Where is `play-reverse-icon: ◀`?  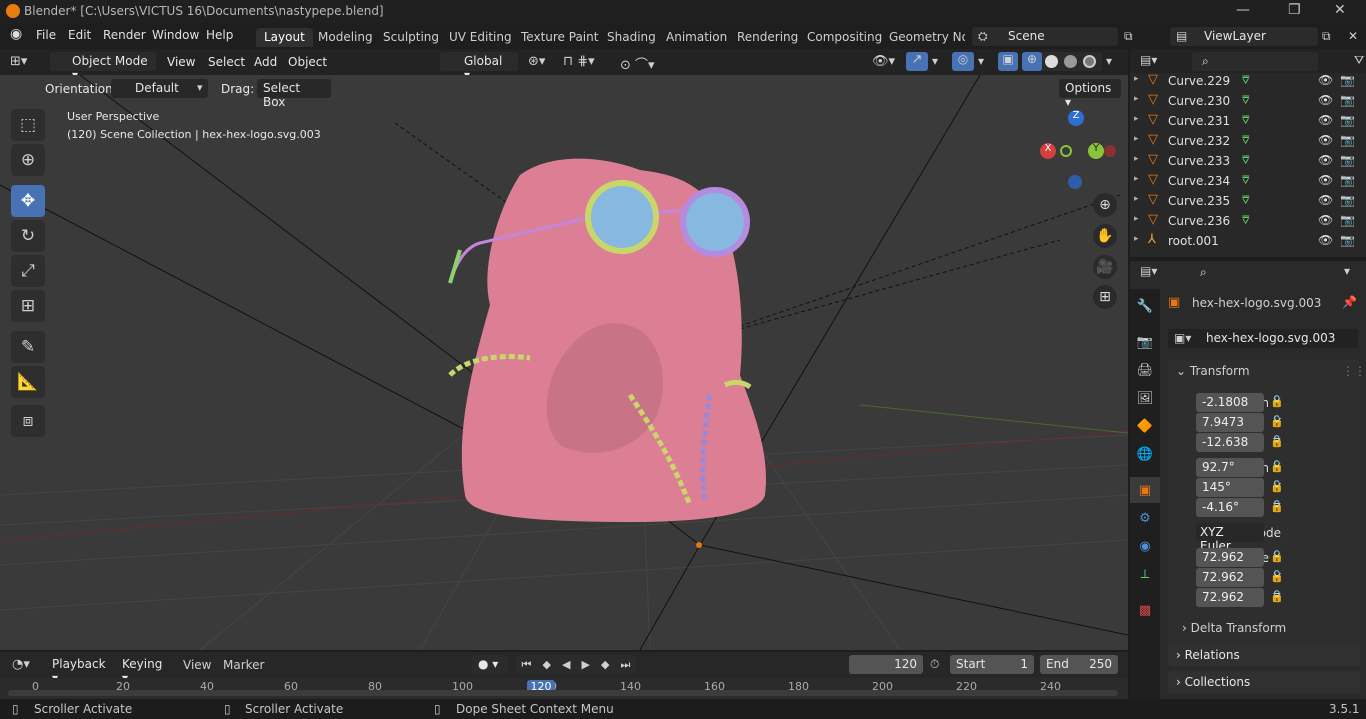
play-reverse-icon: ◀ is located at coordinates (566, 664).